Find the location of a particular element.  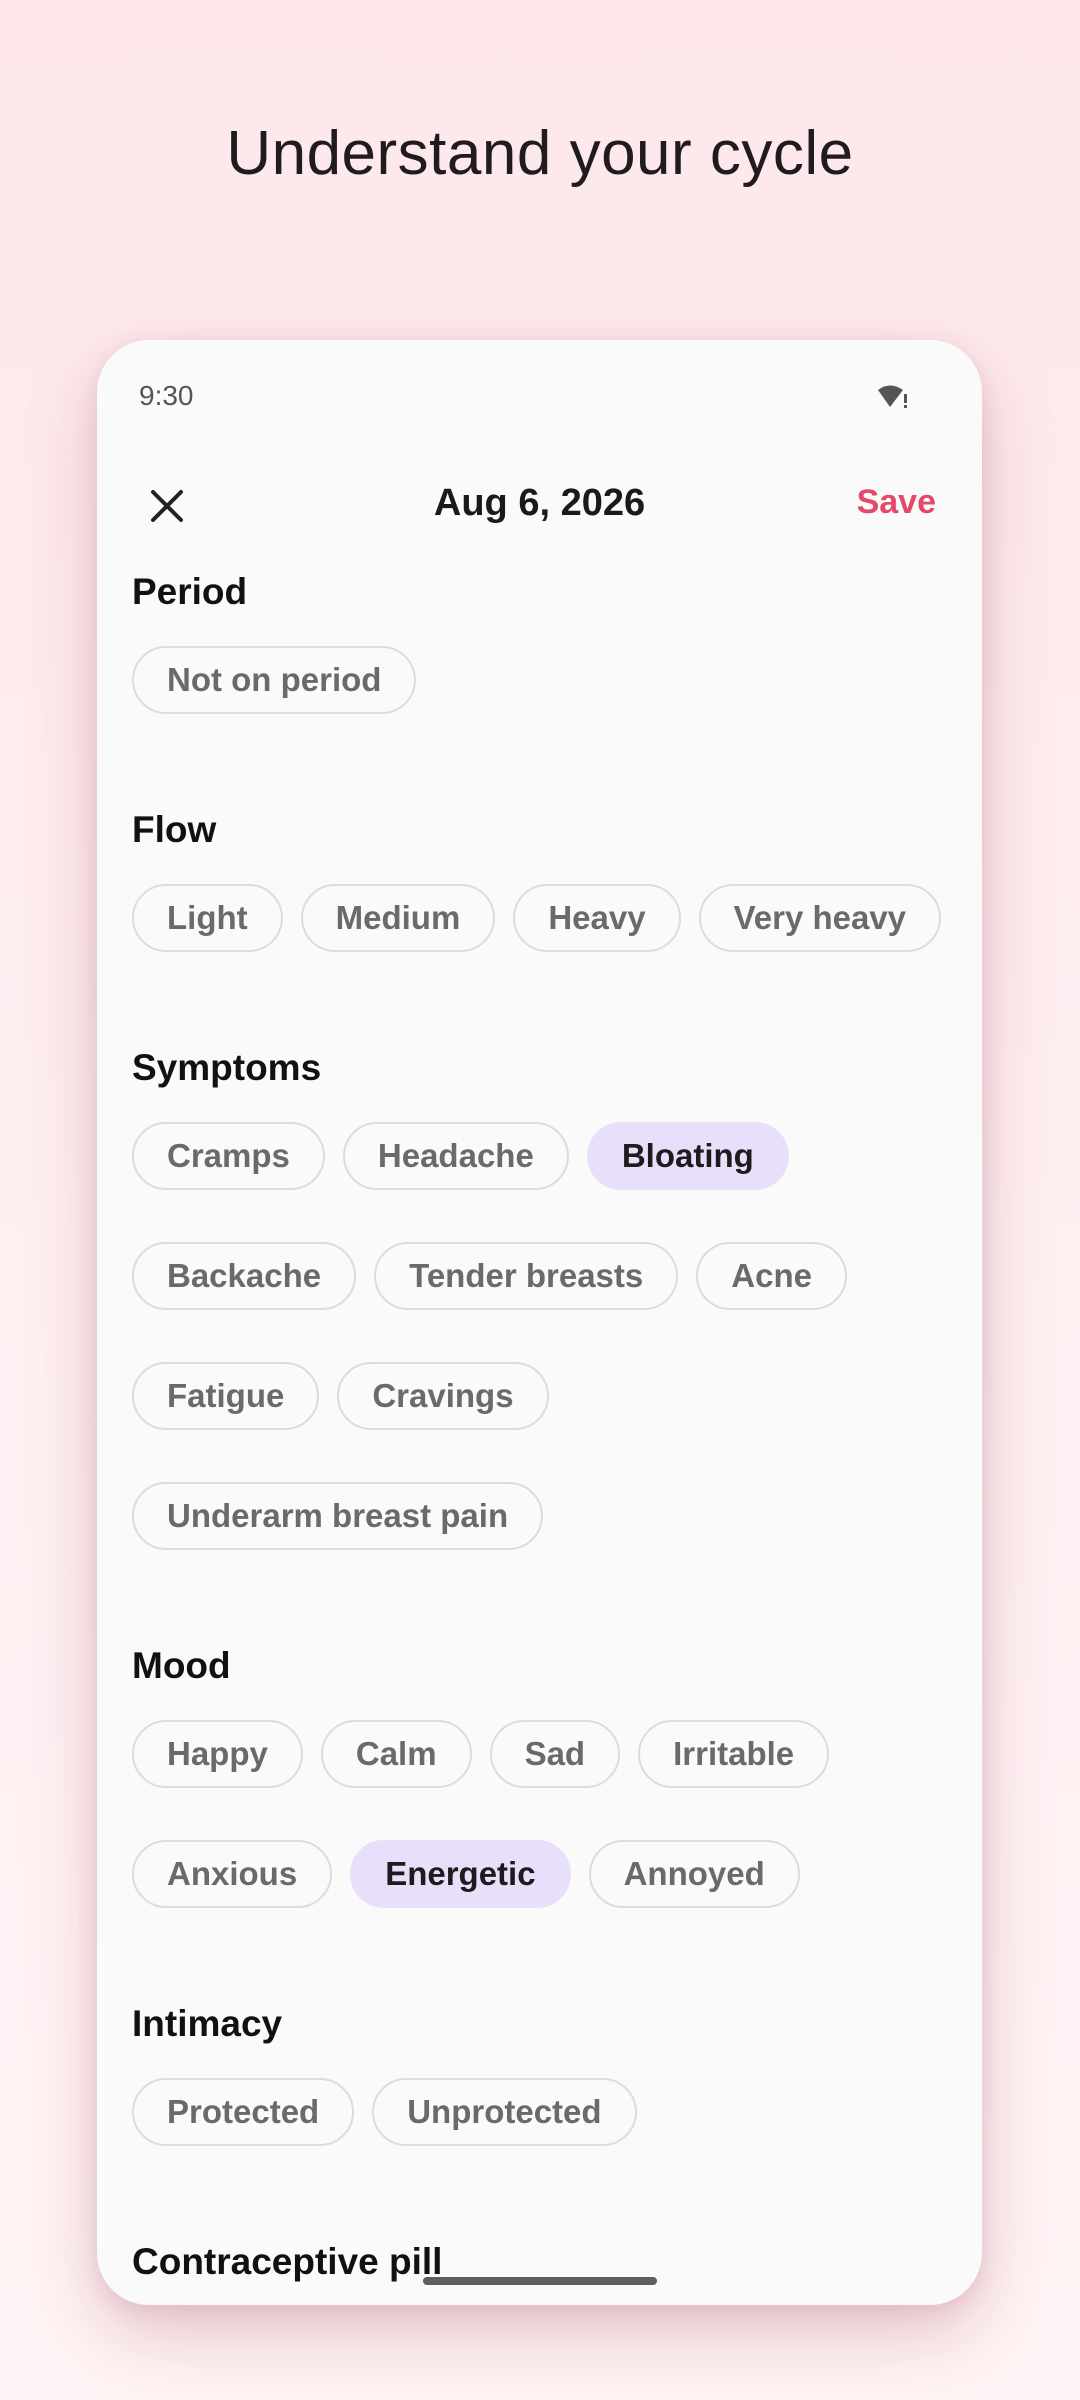

chip-happy: Happy is located at coordinates (217, 1754).